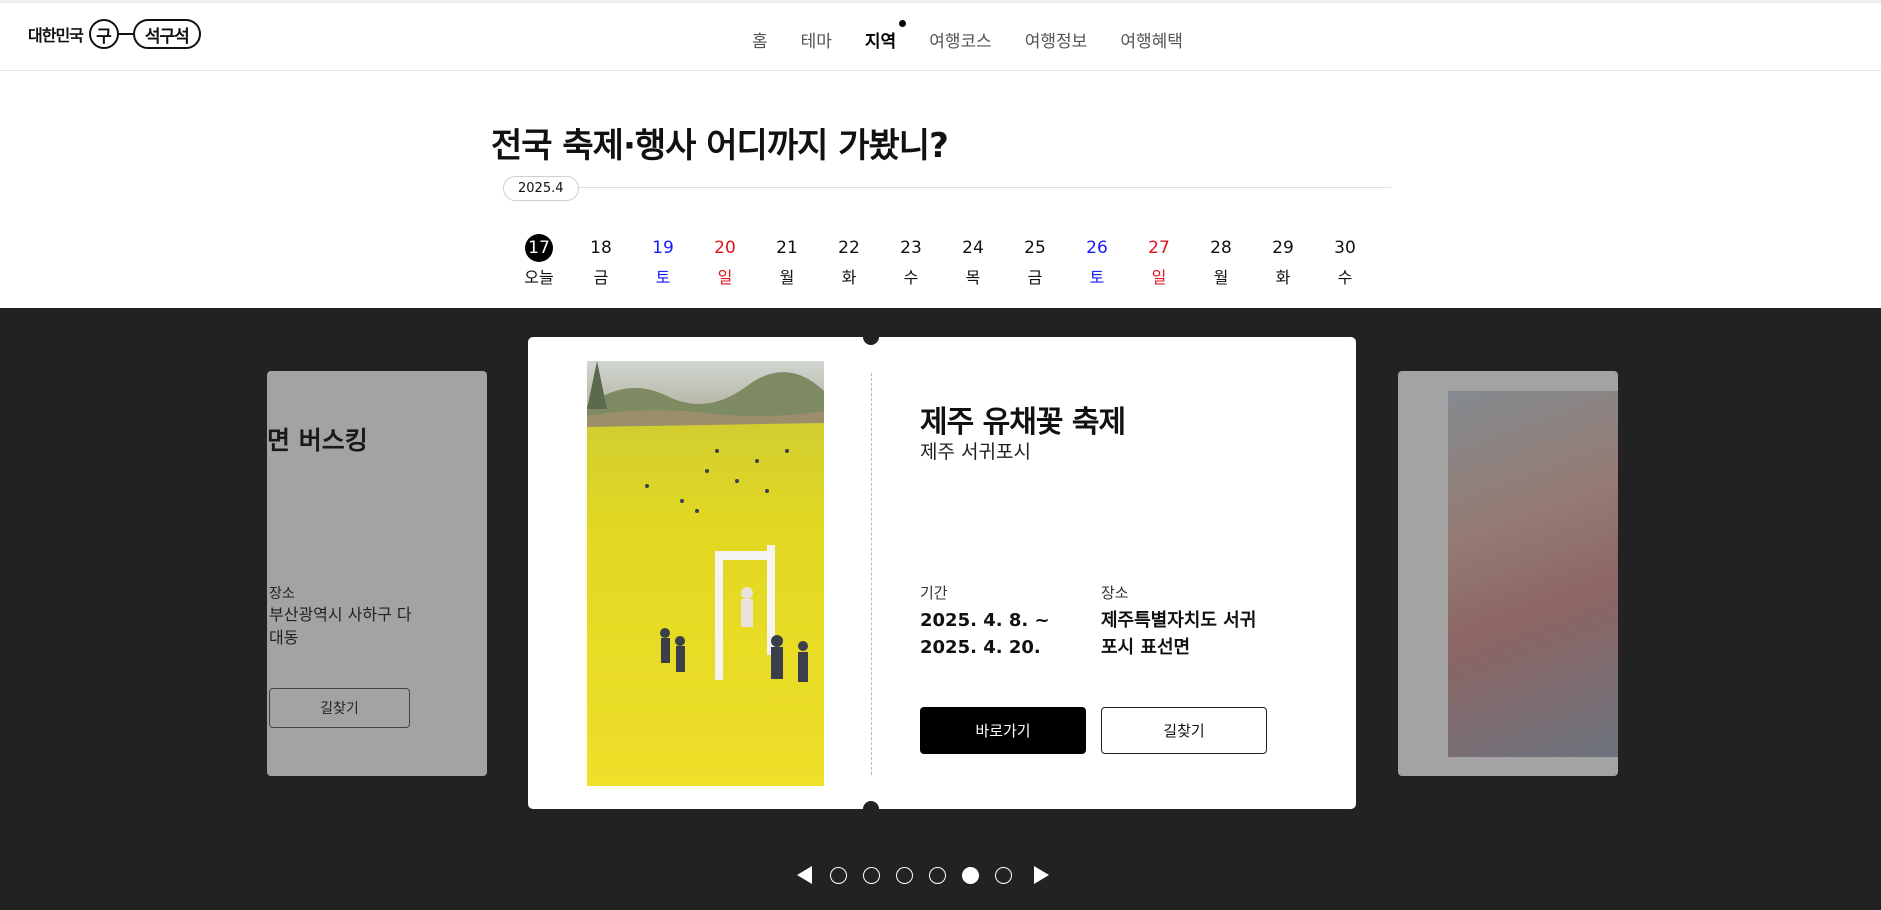 The height and width of the screenshot is (910, 1881). I want to click on date-weekday: 오늘, so click(539, 277).